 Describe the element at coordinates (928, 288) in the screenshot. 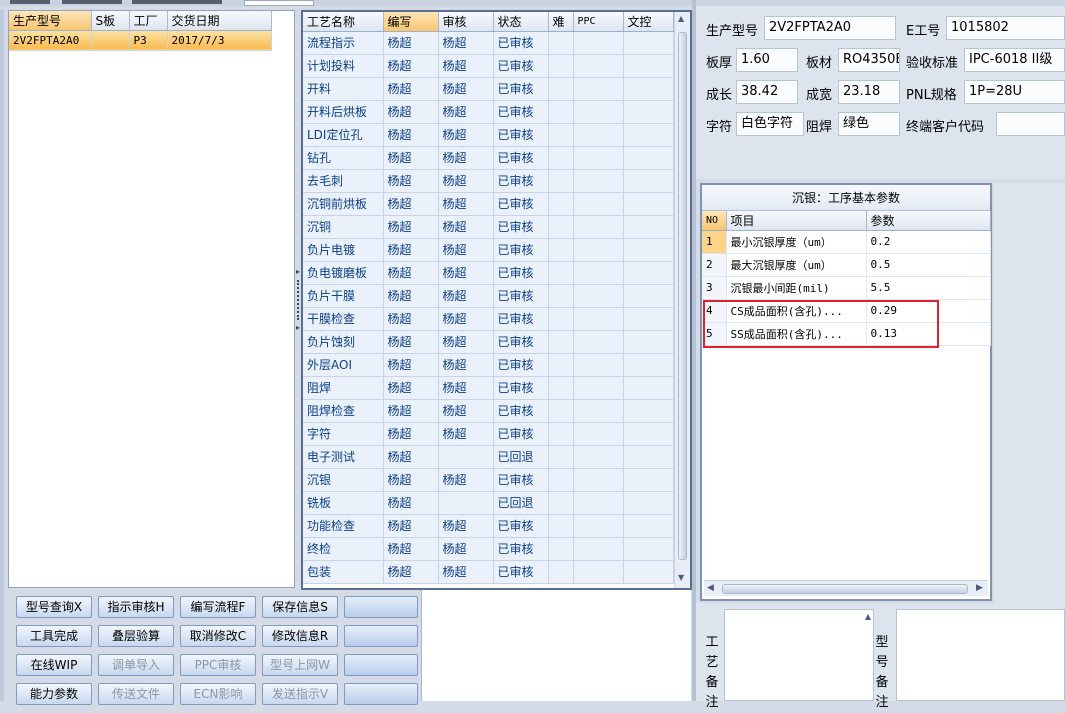

I see `param-value-cell: 5.5` at that location.